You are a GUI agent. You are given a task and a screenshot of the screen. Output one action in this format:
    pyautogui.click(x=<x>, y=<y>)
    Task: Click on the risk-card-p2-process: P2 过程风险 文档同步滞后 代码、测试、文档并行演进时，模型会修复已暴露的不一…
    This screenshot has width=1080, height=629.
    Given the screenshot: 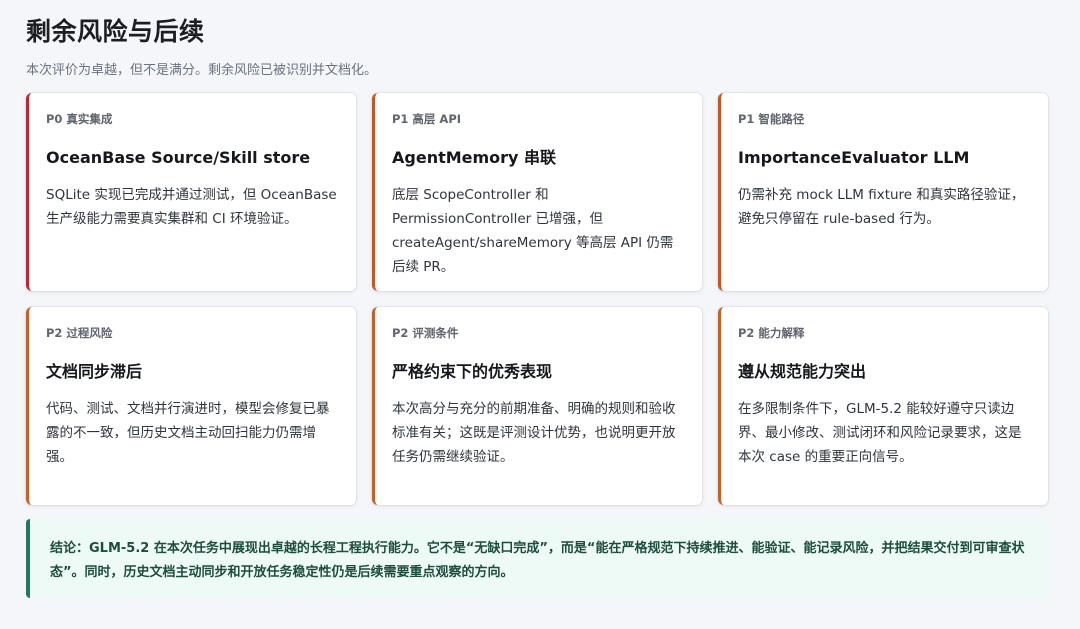 What is the action you would take?
    pyautogui.click(x=191, y=406)
    